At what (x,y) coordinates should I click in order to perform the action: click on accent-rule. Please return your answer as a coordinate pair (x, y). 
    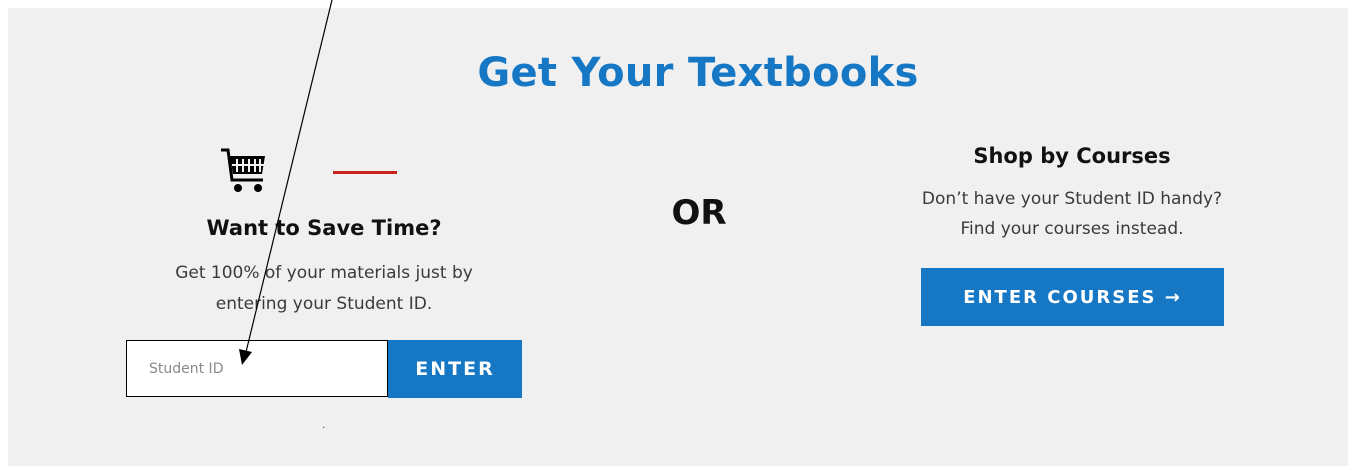
    Looking at the image, I should click on (365, 172).